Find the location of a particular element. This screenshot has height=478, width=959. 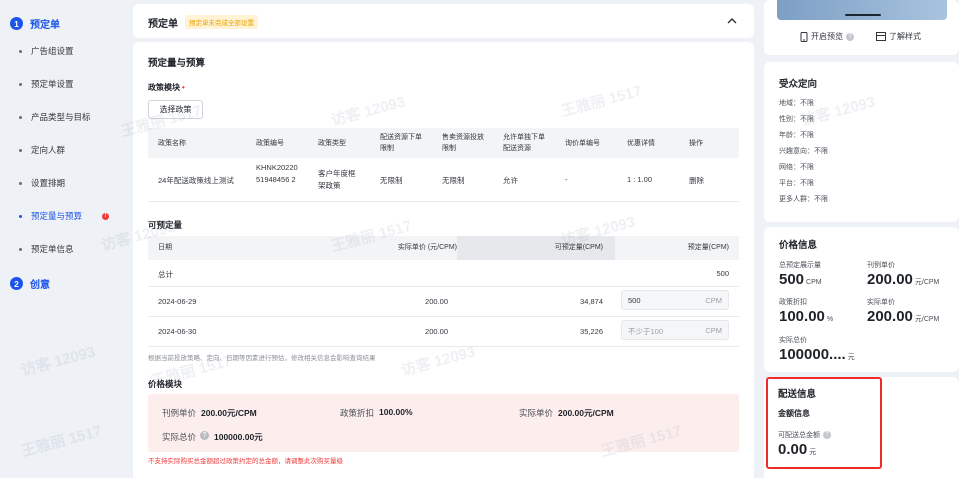

td-inquiry-id: - is located at coordinates (566, 179).